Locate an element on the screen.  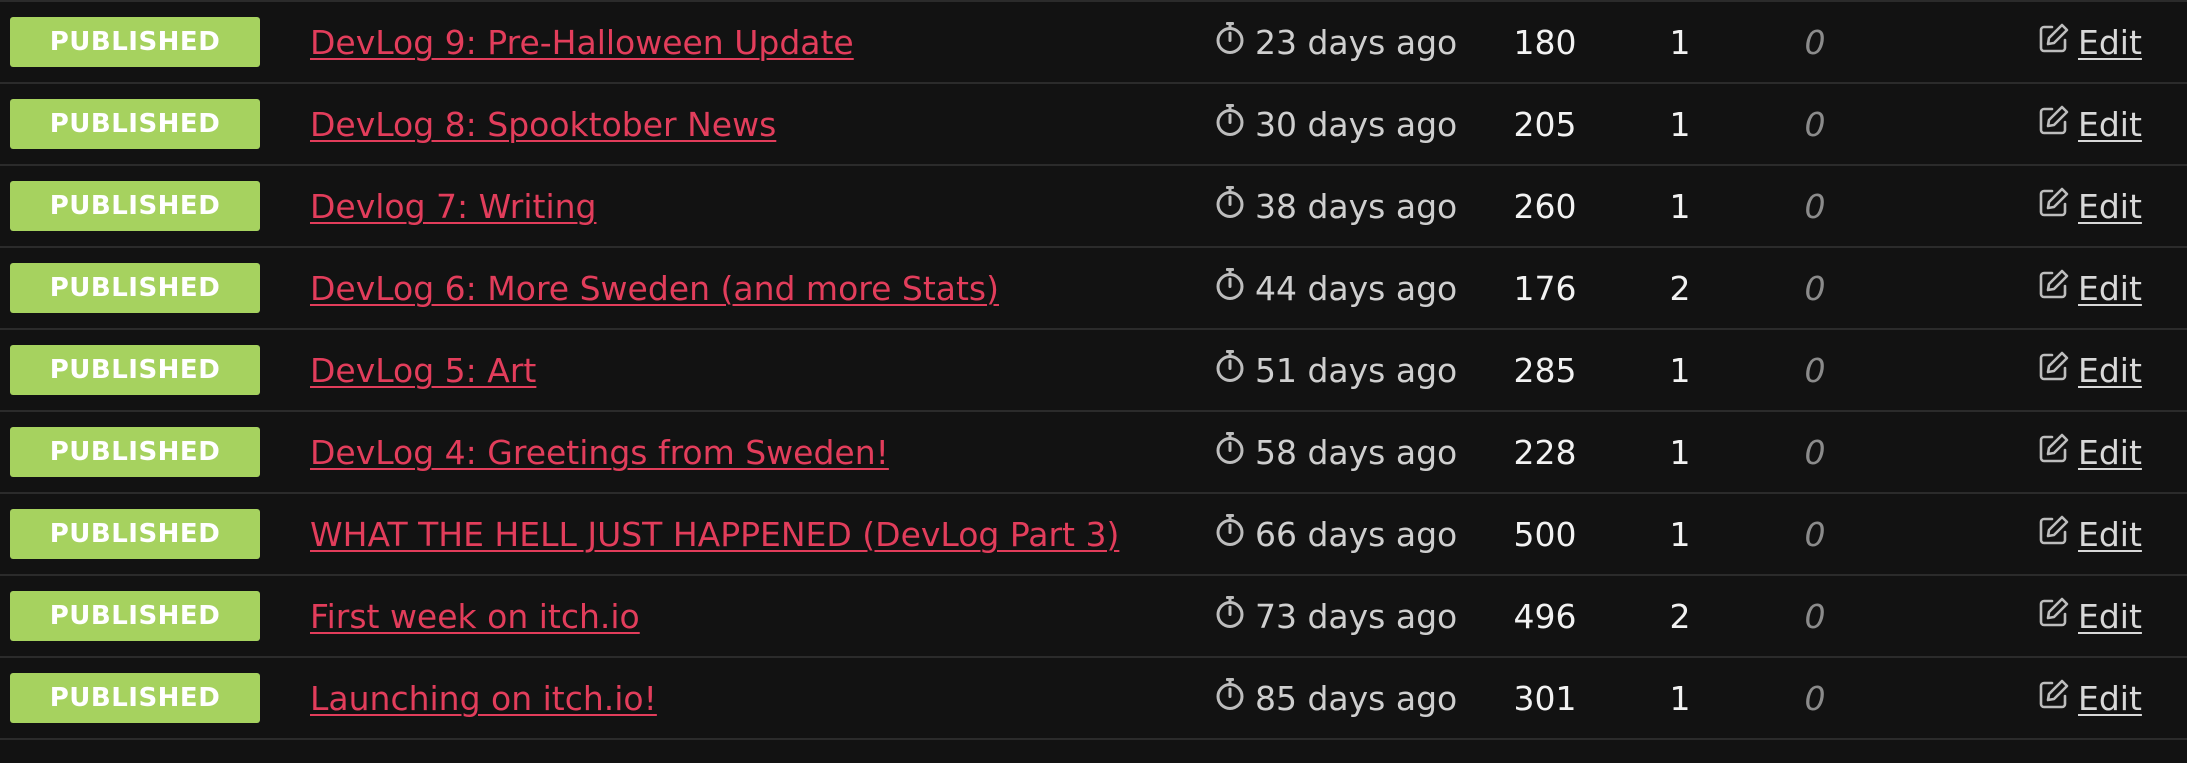
published-time-cell: 51 days ago is located at coordinates (1336, 370).